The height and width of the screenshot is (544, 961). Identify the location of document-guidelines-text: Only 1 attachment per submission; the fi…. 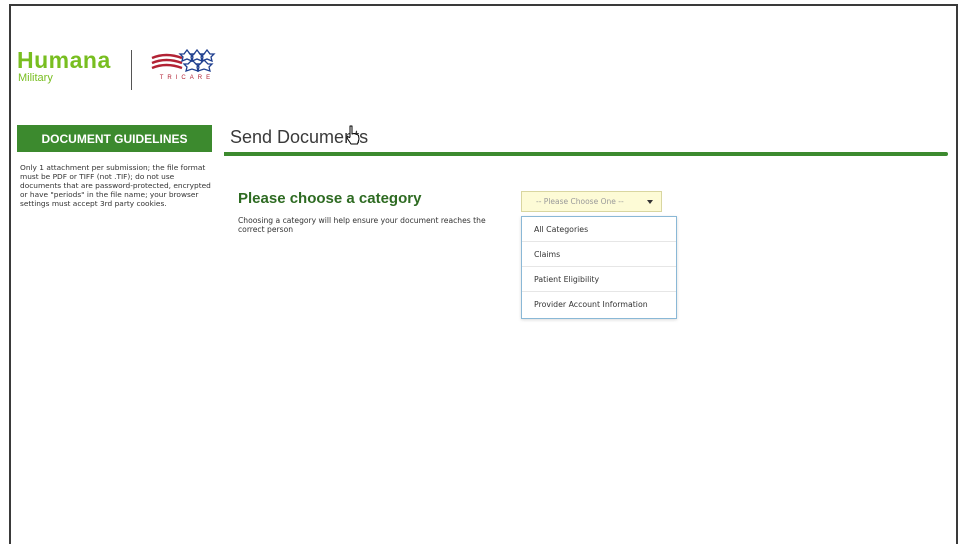
(115, 185).